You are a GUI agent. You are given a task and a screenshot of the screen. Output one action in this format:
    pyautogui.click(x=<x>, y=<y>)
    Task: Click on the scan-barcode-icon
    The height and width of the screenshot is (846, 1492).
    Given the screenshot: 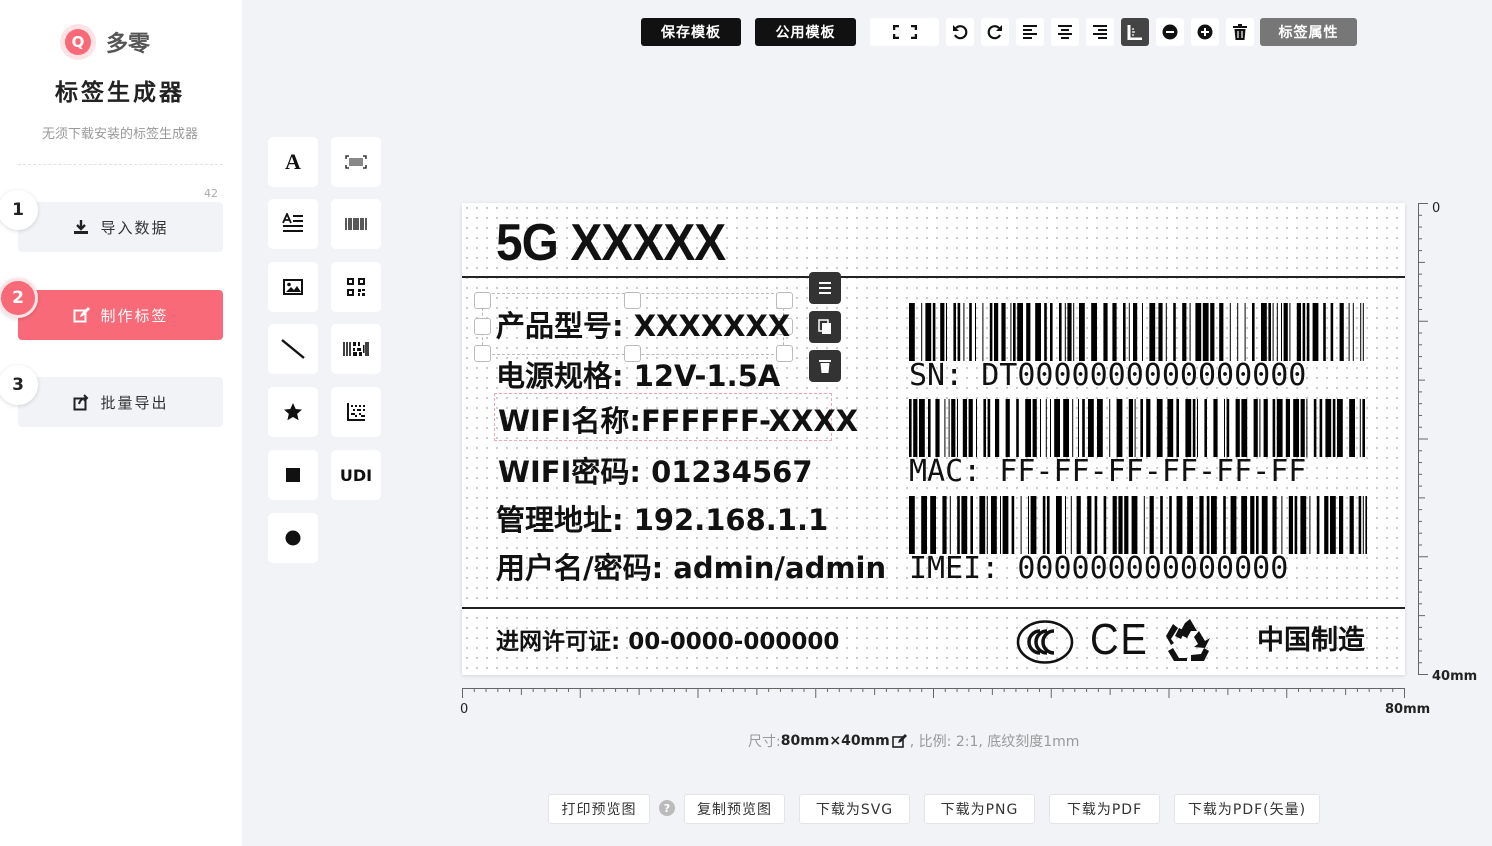 What is the action you would take?
    pyautogui.click(x=356, y=162)
    